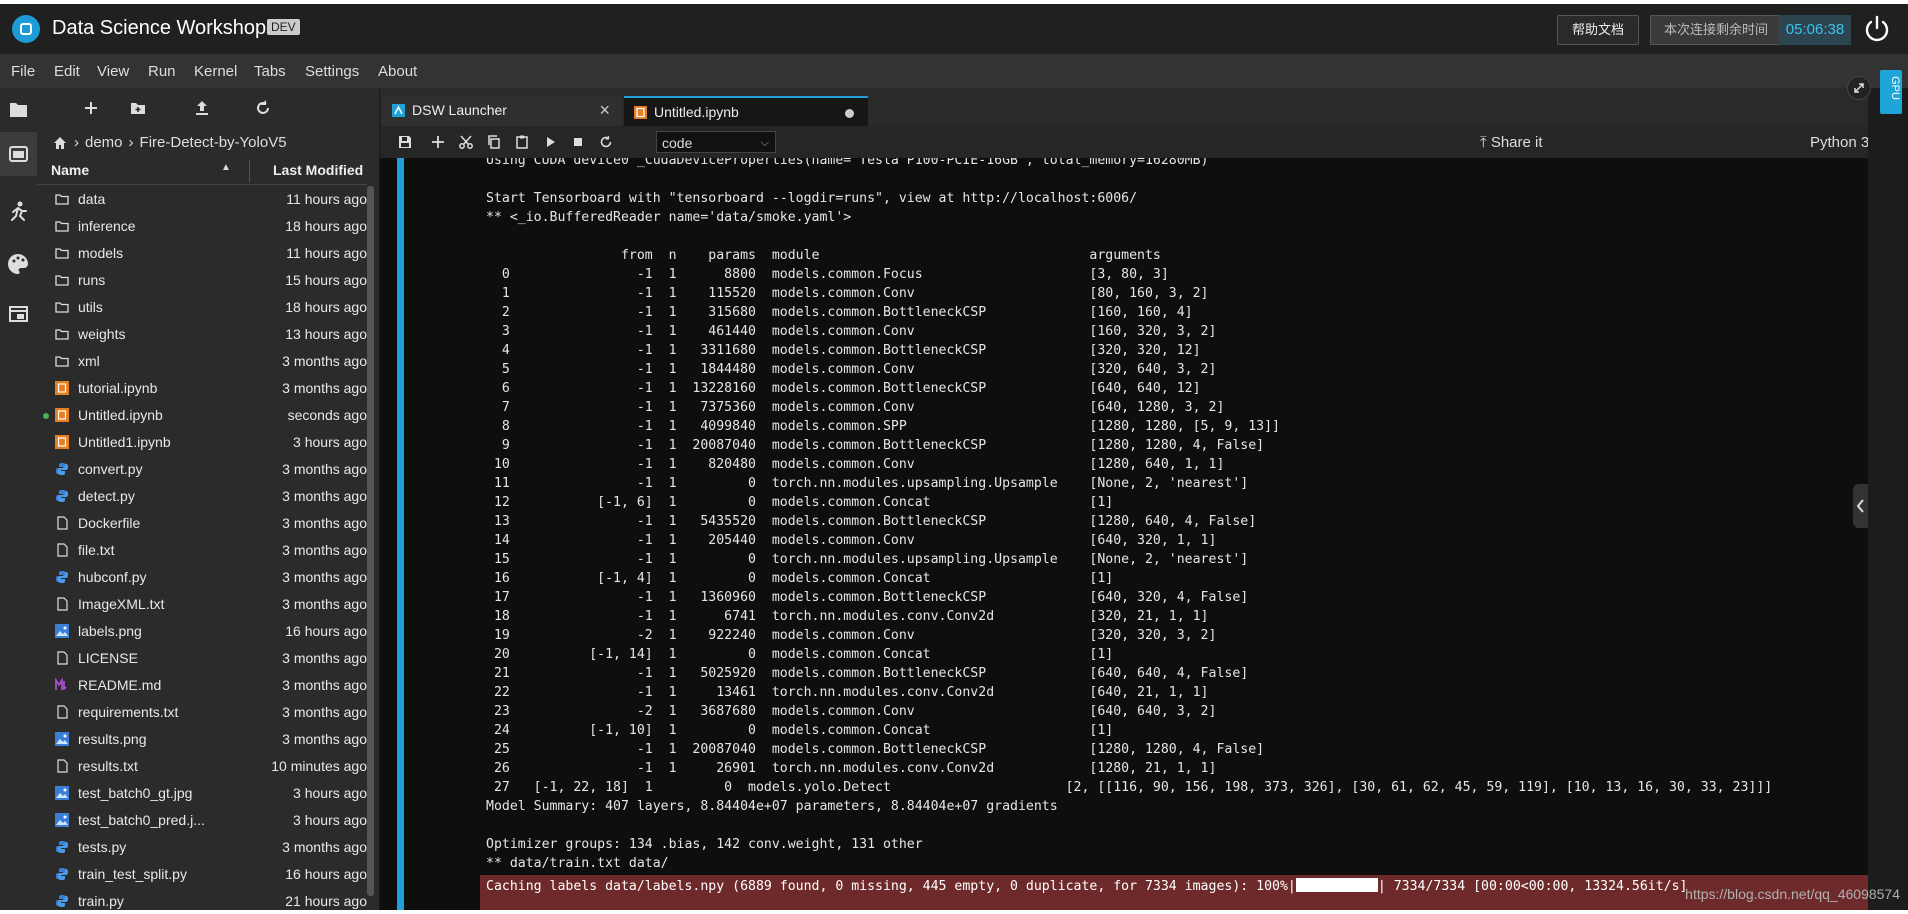 Image resolution: width=1908 pixels, height=914 pixels. I want to click on file-row: runs 15 hours ago, so click(202, 280).